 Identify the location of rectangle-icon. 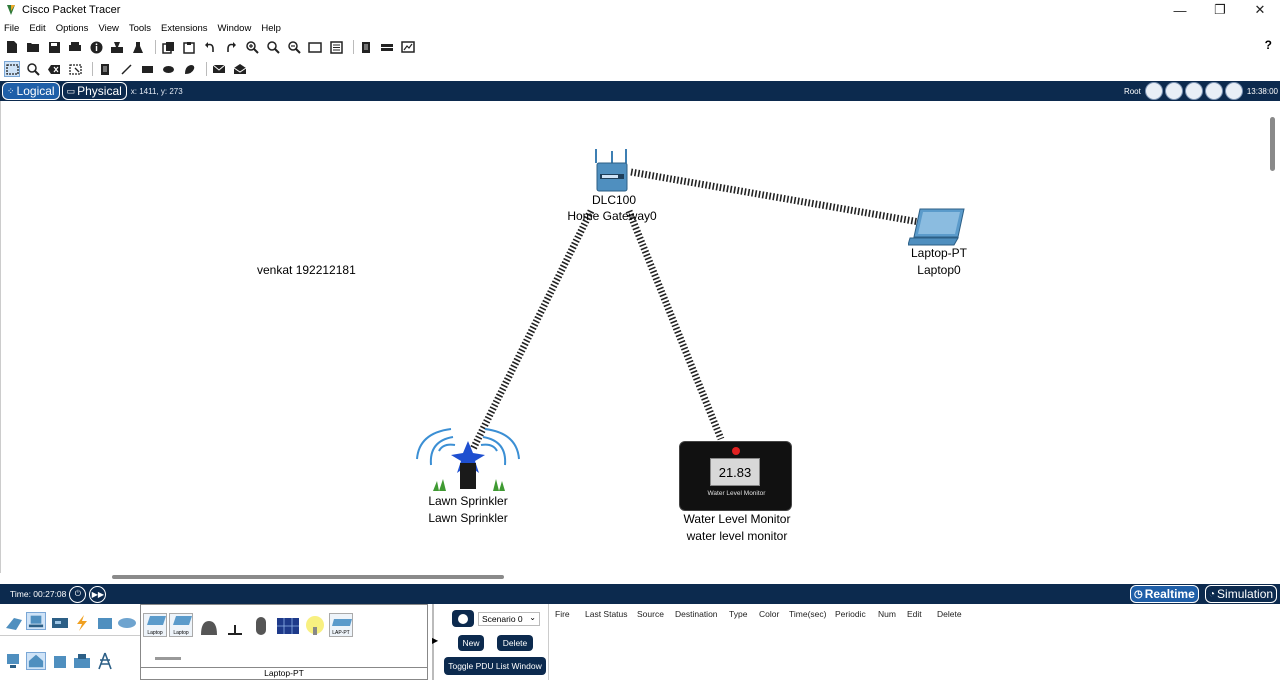
(147, 69).